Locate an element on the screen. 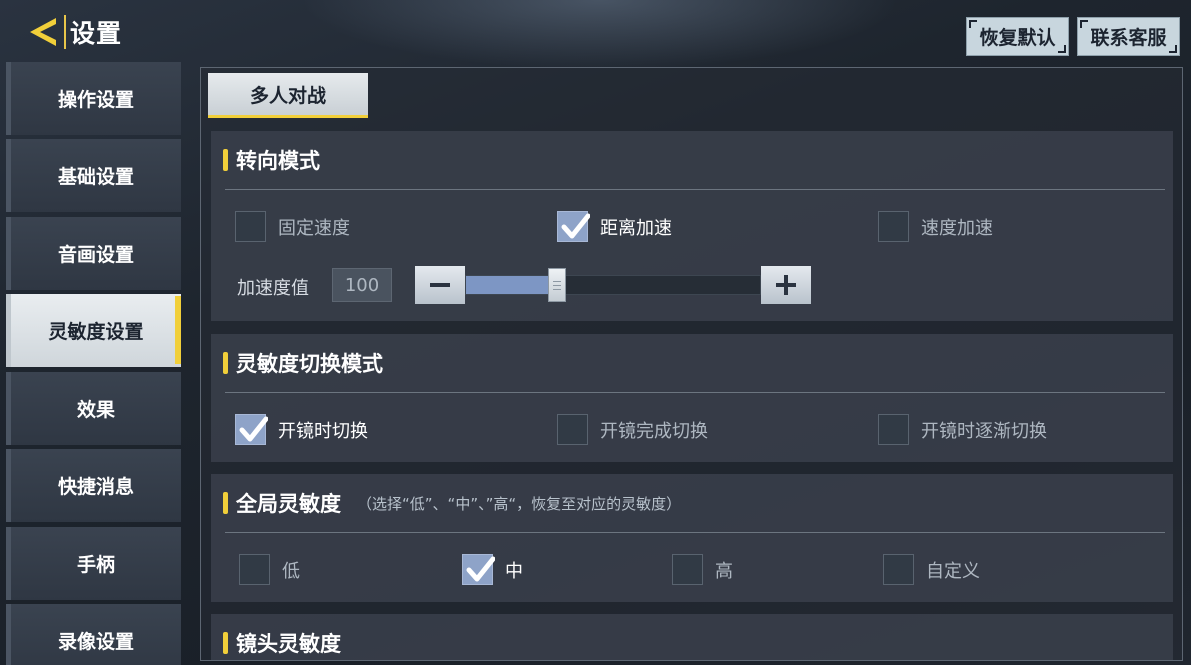  sidebar-item-label: 操作设置 is located at coordinates (95, 100).